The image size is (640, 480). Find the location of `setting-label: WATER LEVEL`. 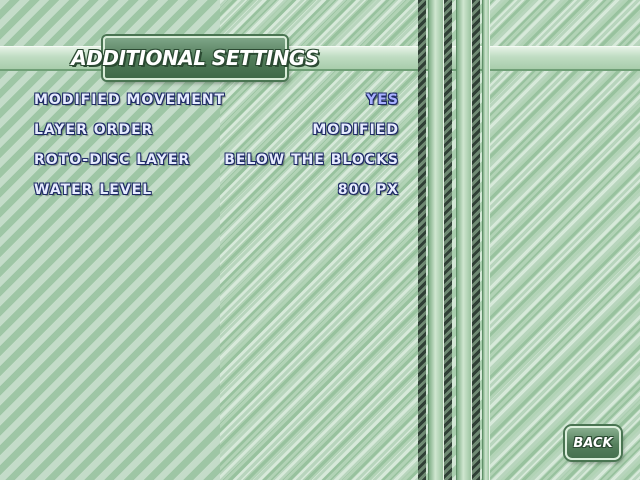

setting-label: WATER LEVEL is located at coordinates (93, 190).